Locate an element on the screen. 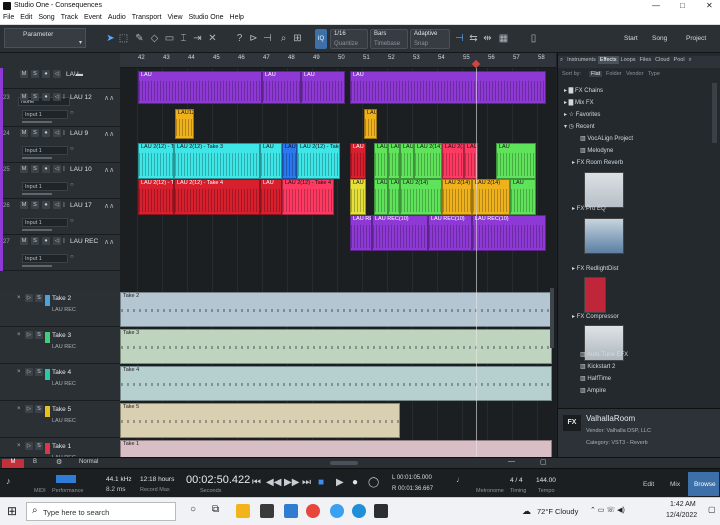  gear-icon: ⚙ is located at coordinates (59, 462).